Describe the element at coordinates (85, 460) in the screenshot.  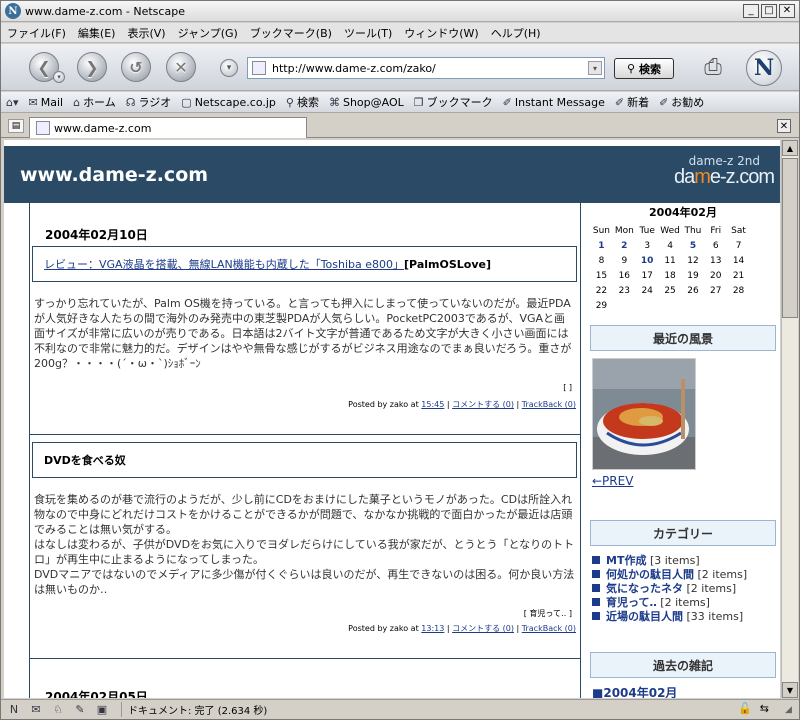
I see `entry-title-text: DVDを食べる奴` at that location.